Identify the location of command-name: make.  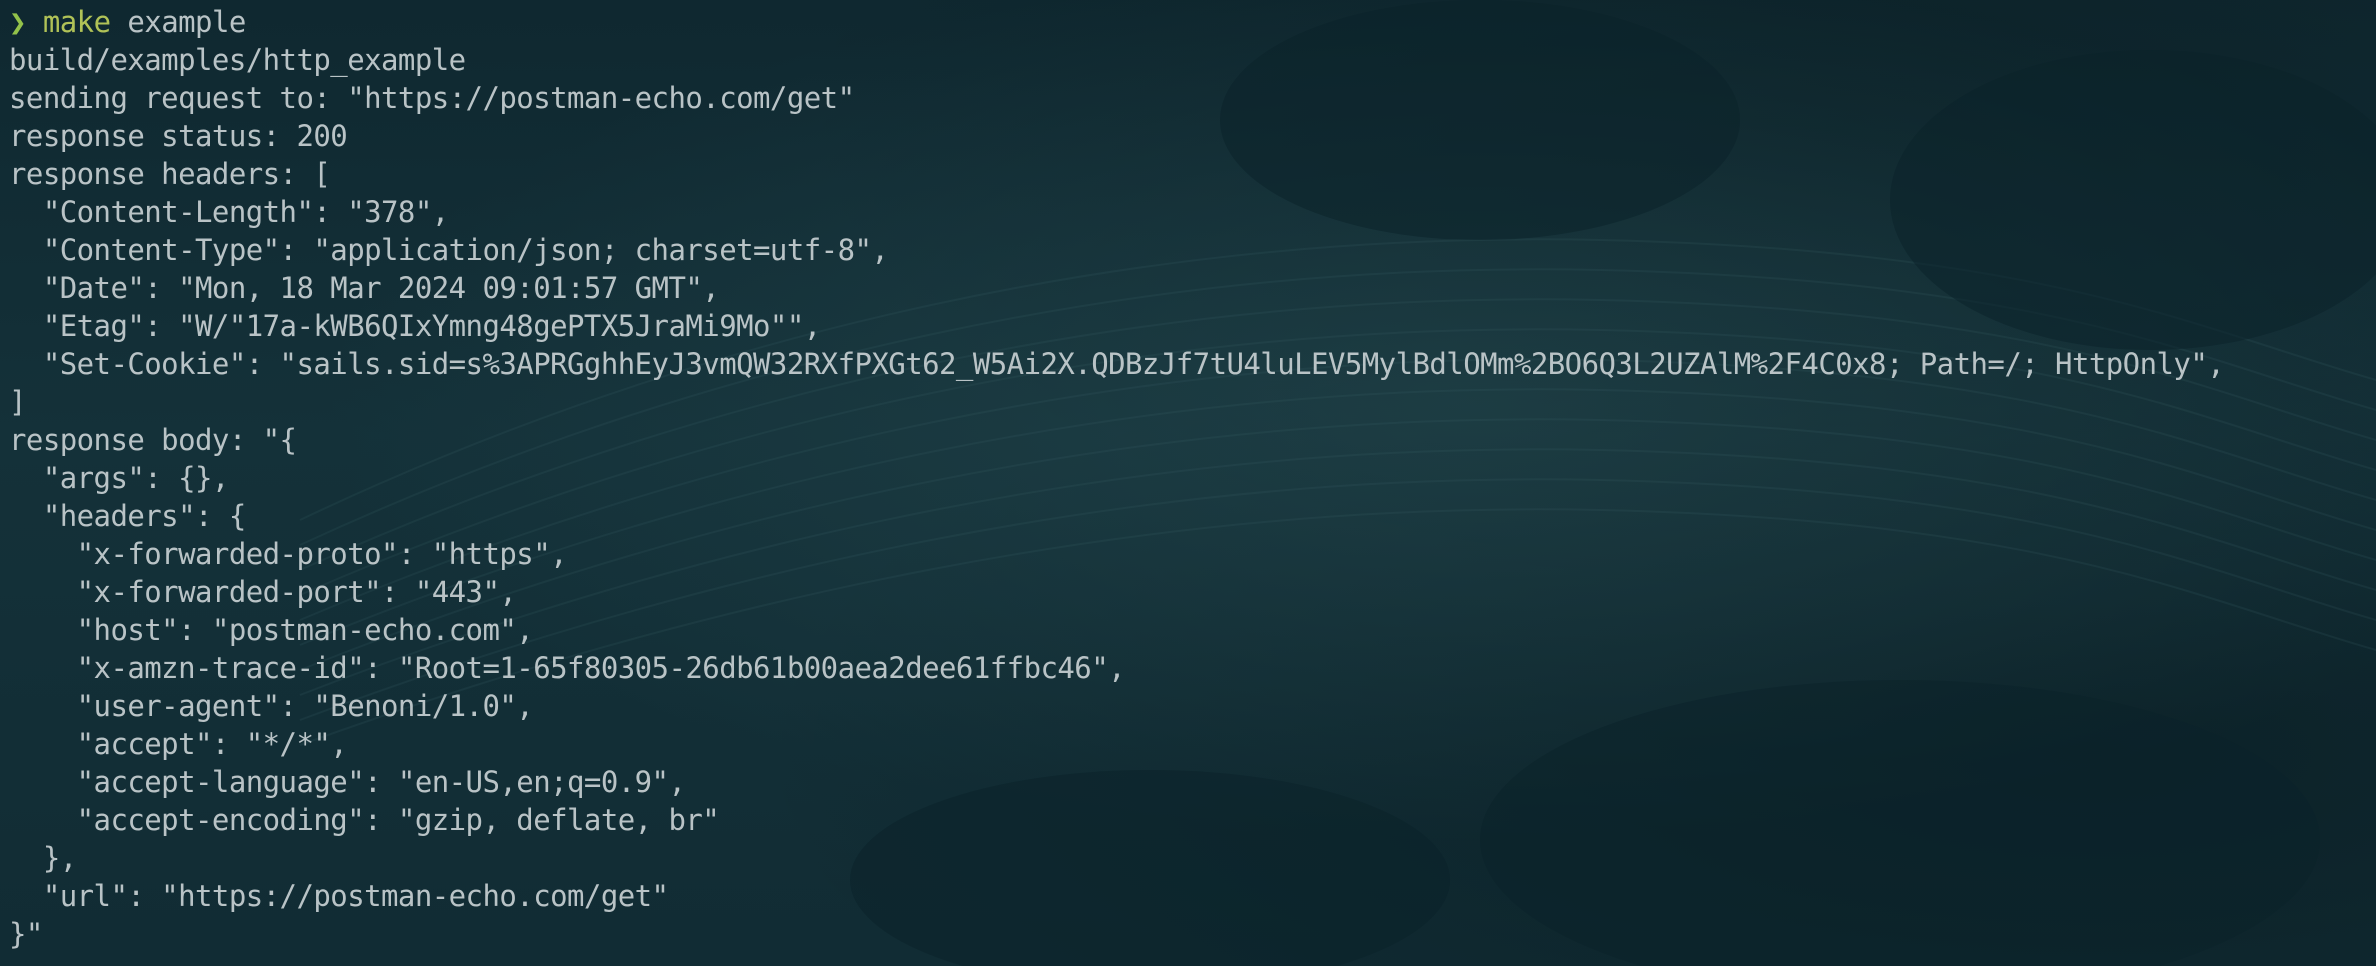
(76, 22).